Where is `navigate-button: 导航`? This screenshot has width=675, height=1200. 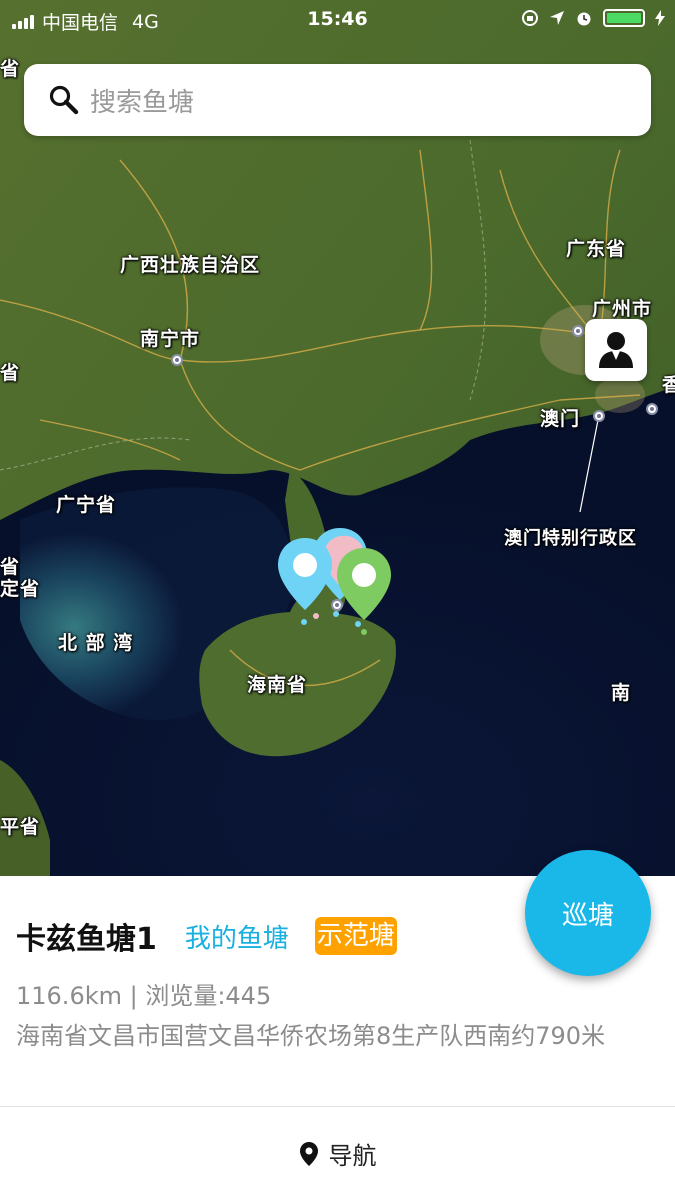
navigate-button: 导航 is located at coordinates (337, 1153).